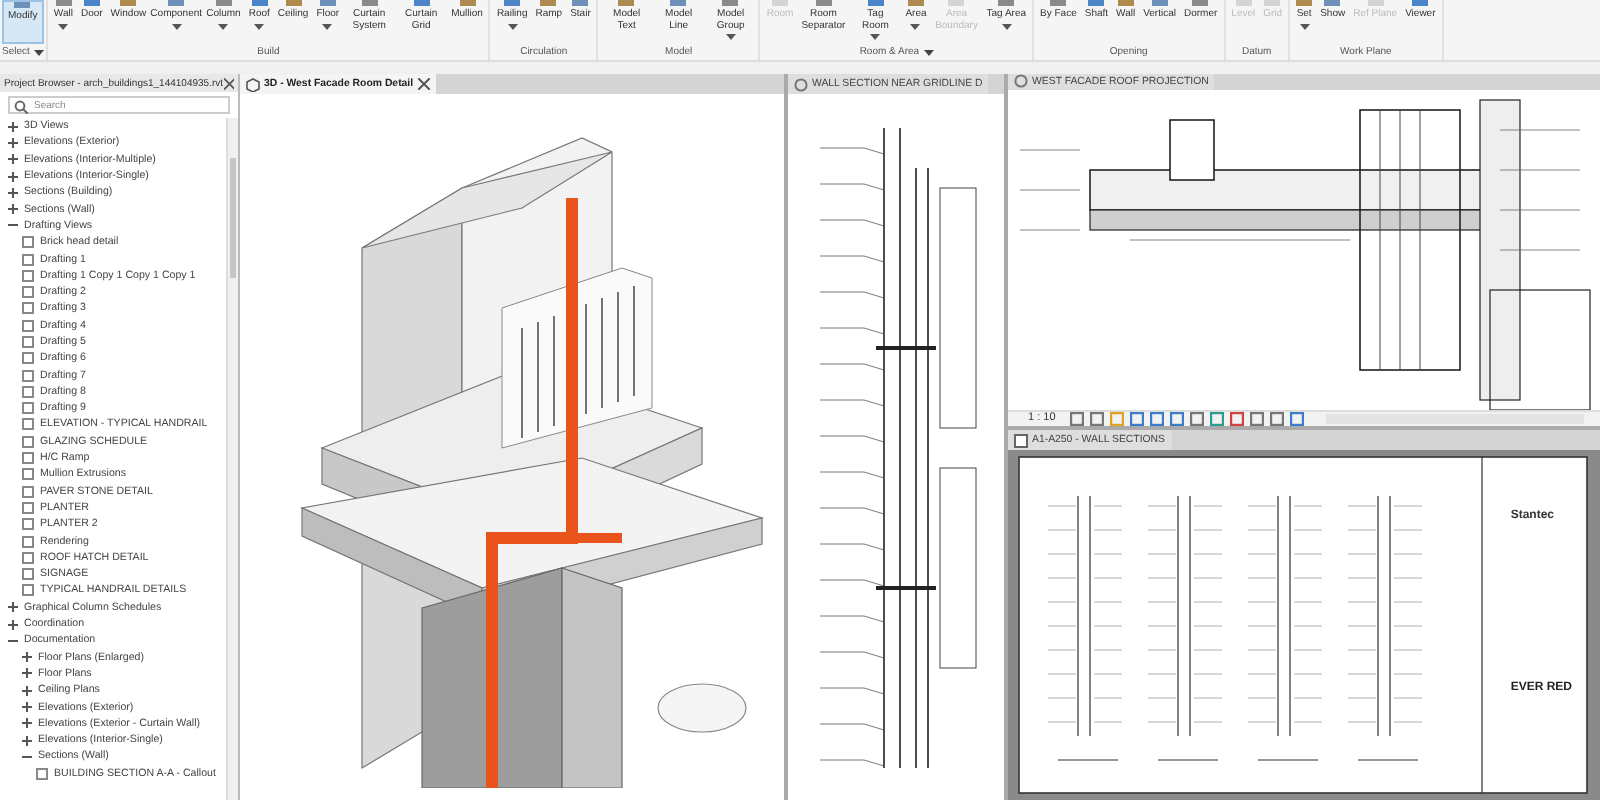 The height and width of the screenshot is (800, 1600). Describe the element at coordinates (253, 84) in the screenshot. I see `cube-icon` at that location.